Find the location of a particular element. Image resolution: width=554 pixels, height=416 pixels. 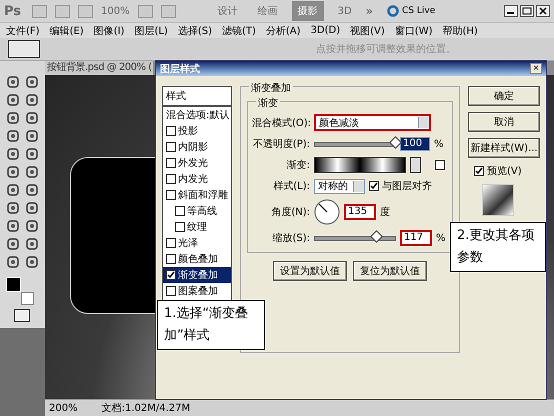

workspace-tab: 设计 is located at coordinates (228, 11).